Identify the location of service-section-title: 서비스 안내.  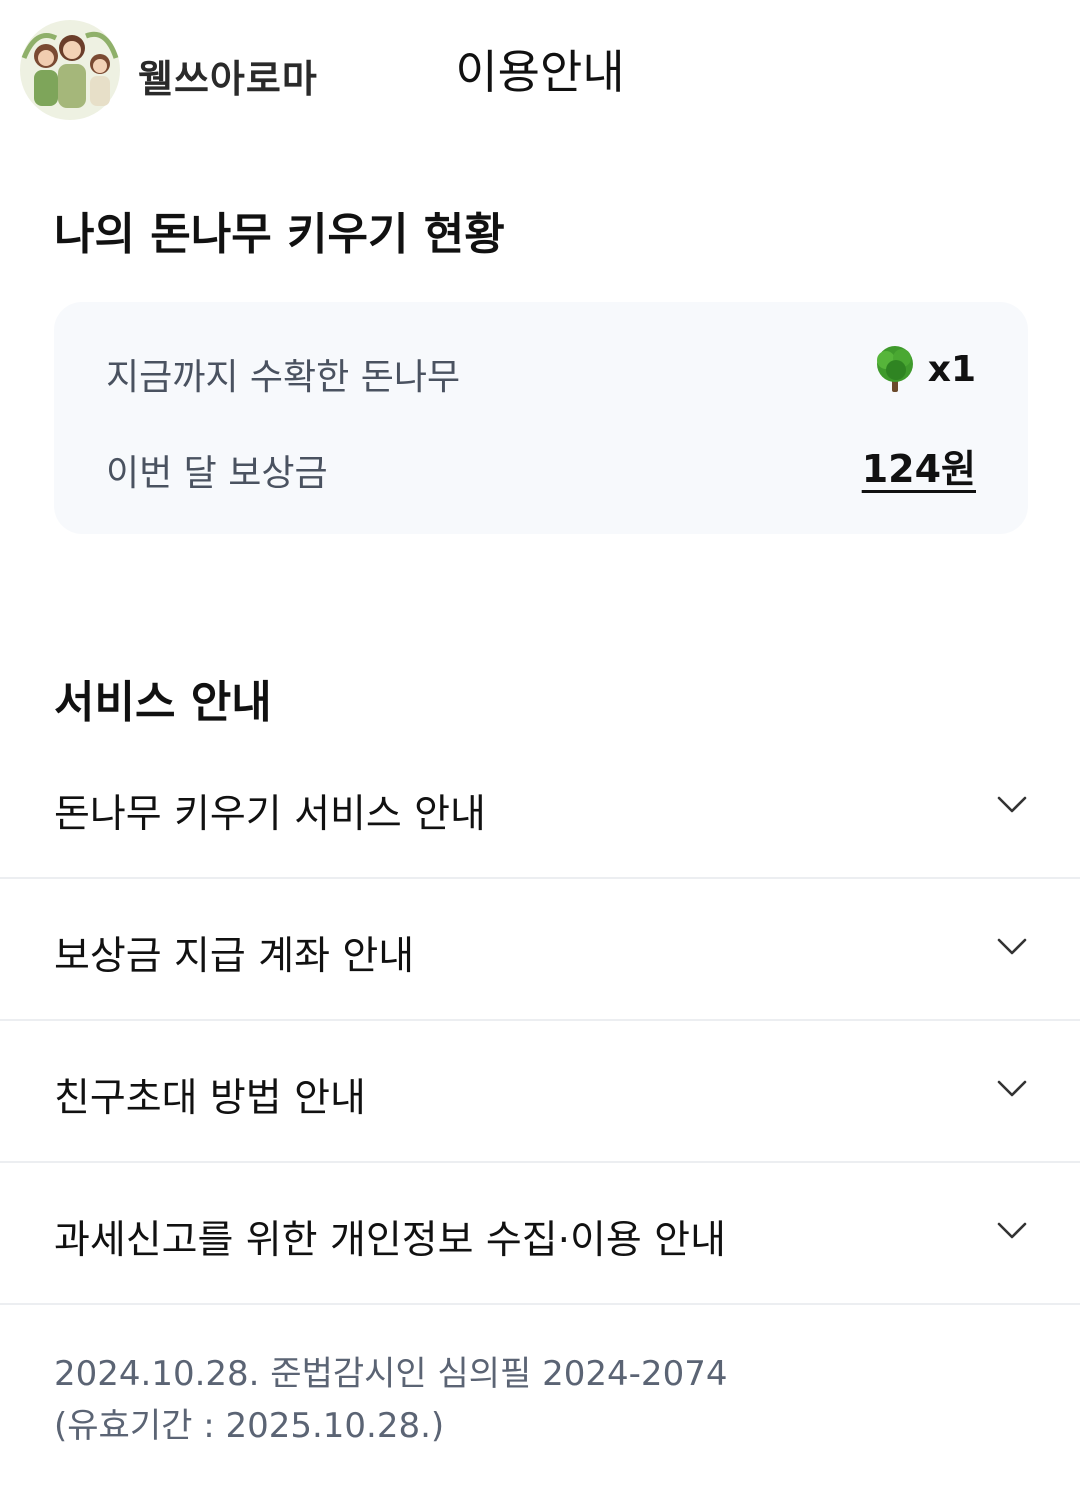
(163, 702).